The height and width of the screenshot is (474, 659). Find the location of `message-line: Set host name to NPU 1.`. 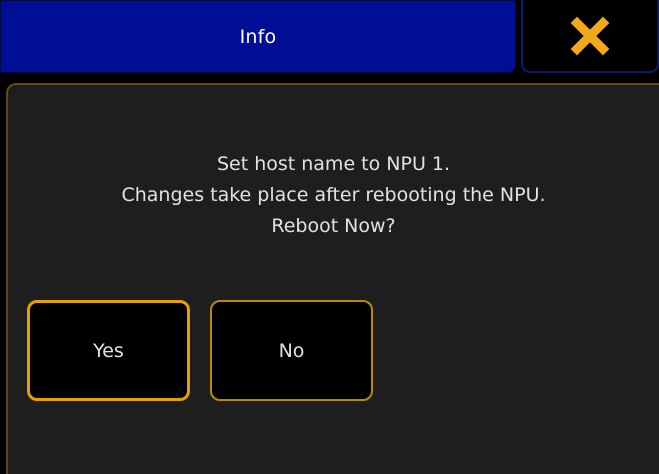

message-line: Set host name to NPU 1. is located at coordinates (333, 164).